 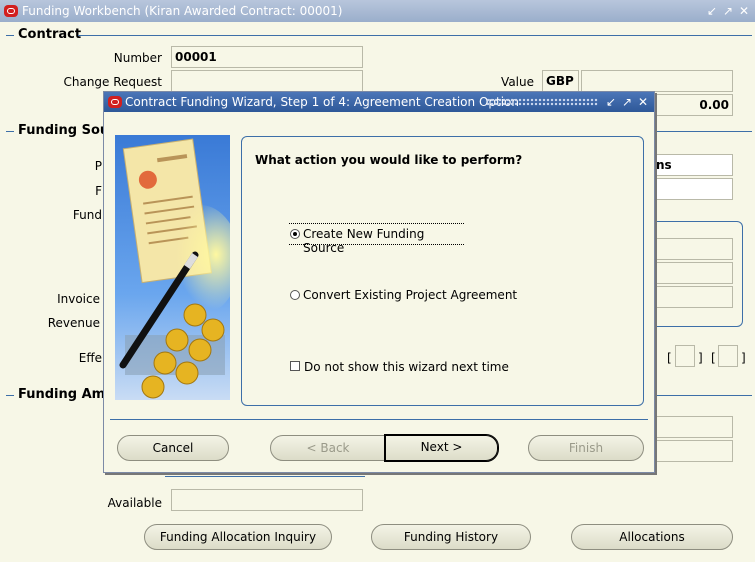 I want to click on radio-unselected-icon, so click(x=295, y=295).